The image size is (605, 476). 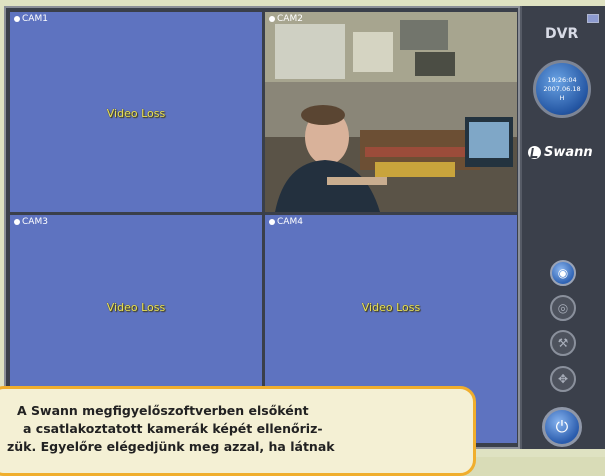 I want to click on ptz-button: ✥, so click(x=563, y=379).